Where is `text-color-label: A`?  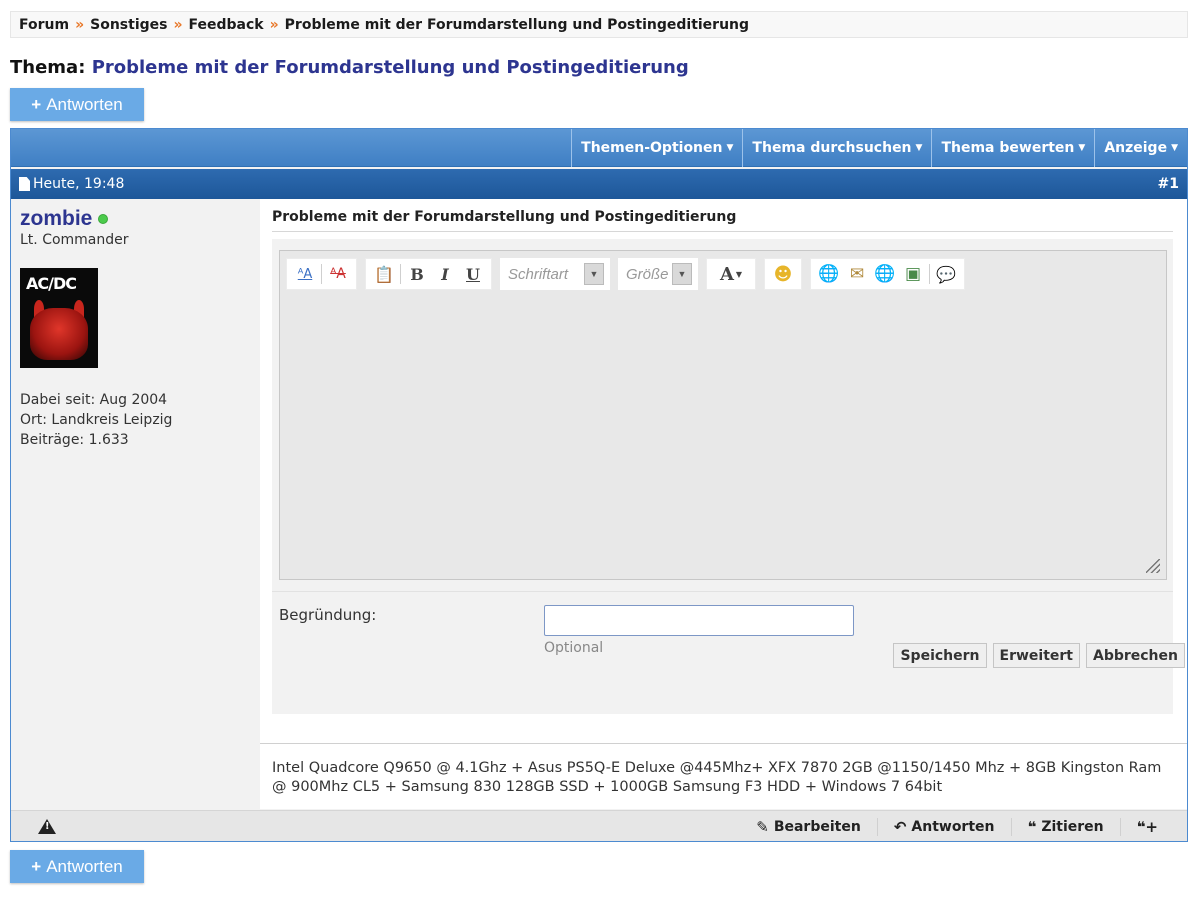
text-color-label: A is located at coordinates (726, 274).